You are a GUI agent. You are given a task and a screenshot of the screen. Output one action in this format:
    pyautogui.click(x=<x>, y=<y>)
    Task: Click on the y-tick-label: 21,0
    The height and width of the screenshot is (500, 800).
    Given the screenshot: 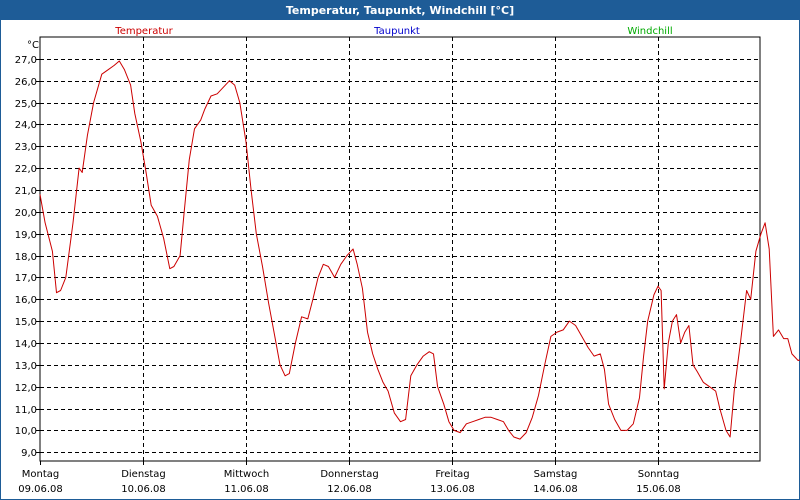 What is the action you would take?
    pyautogui.click(x=26, y=191)
    